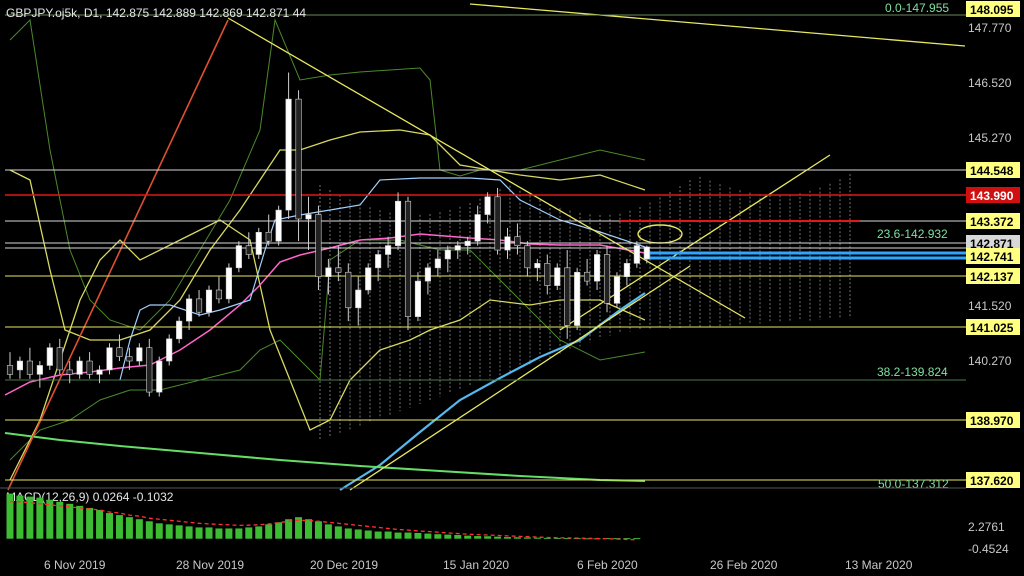  Describe the element at coordinates (476, 565) in the screenshot. I see `date-tick: 15 Jan 2020` at that location.